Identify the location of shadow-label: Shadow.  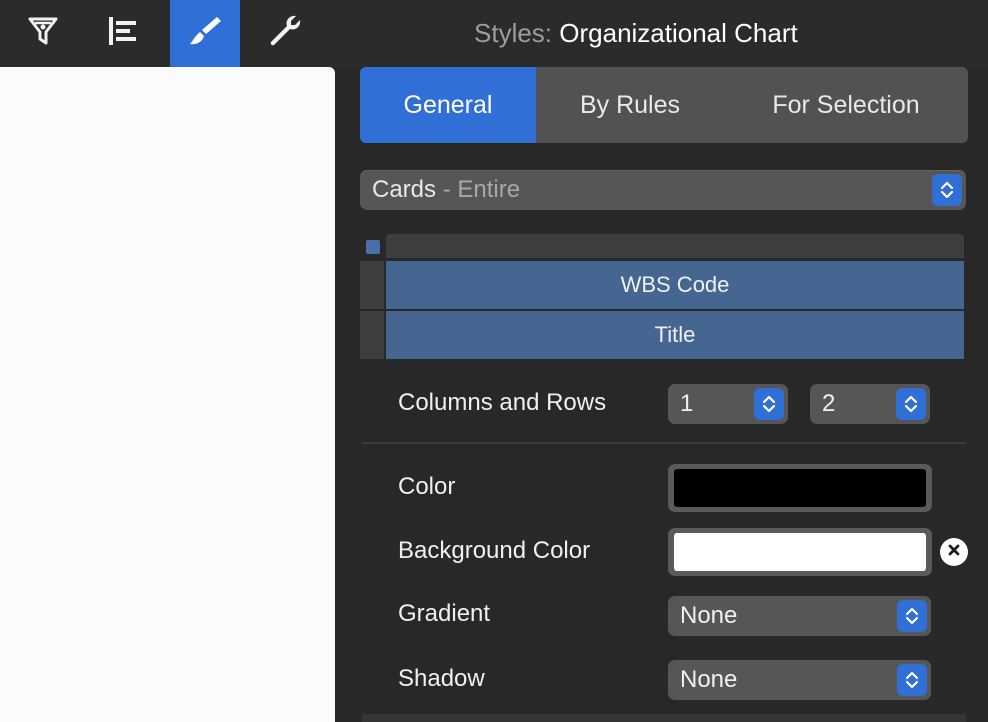
(441, 678).